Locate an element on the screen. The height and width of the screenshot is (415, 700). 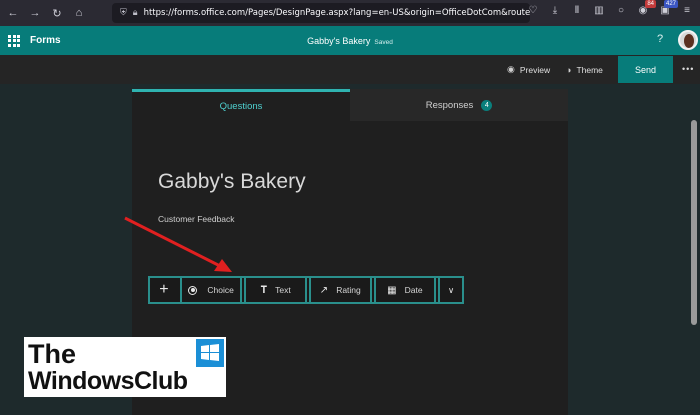
choice-button: Choice is located at coordinates (211, 290).